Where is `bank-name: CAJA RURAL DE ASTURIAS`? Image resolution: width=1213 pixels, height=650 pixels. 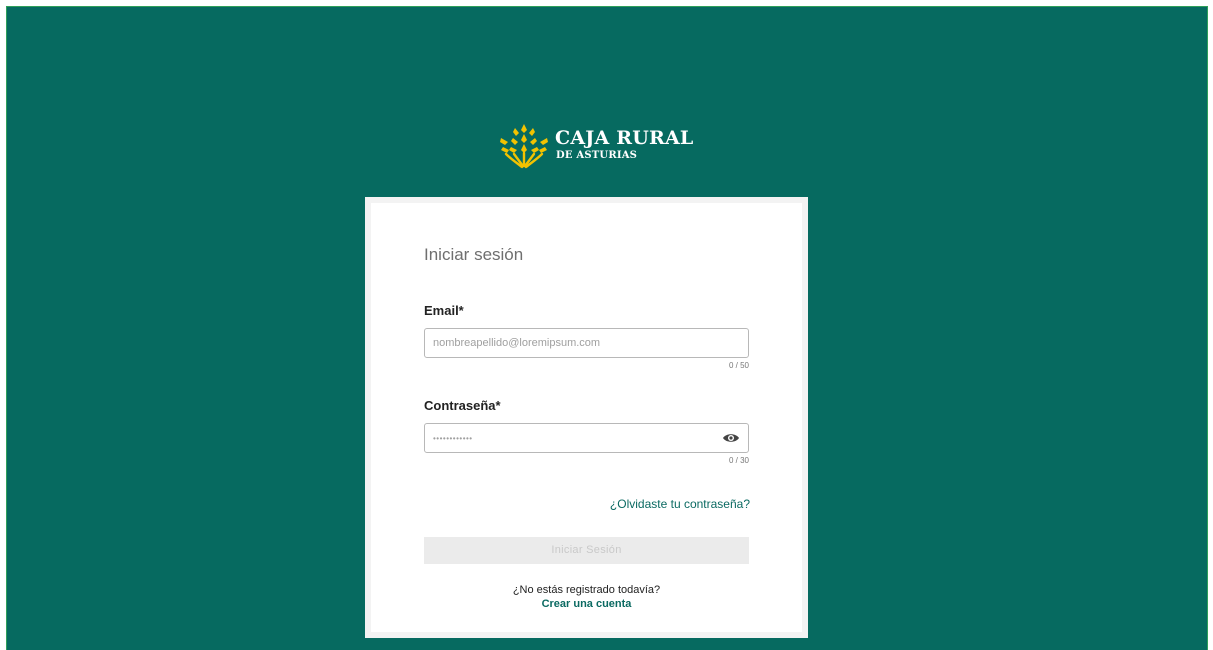 bank-name: CAJA RURAL DE ASTURIAS is located at coordinates (624, 145).